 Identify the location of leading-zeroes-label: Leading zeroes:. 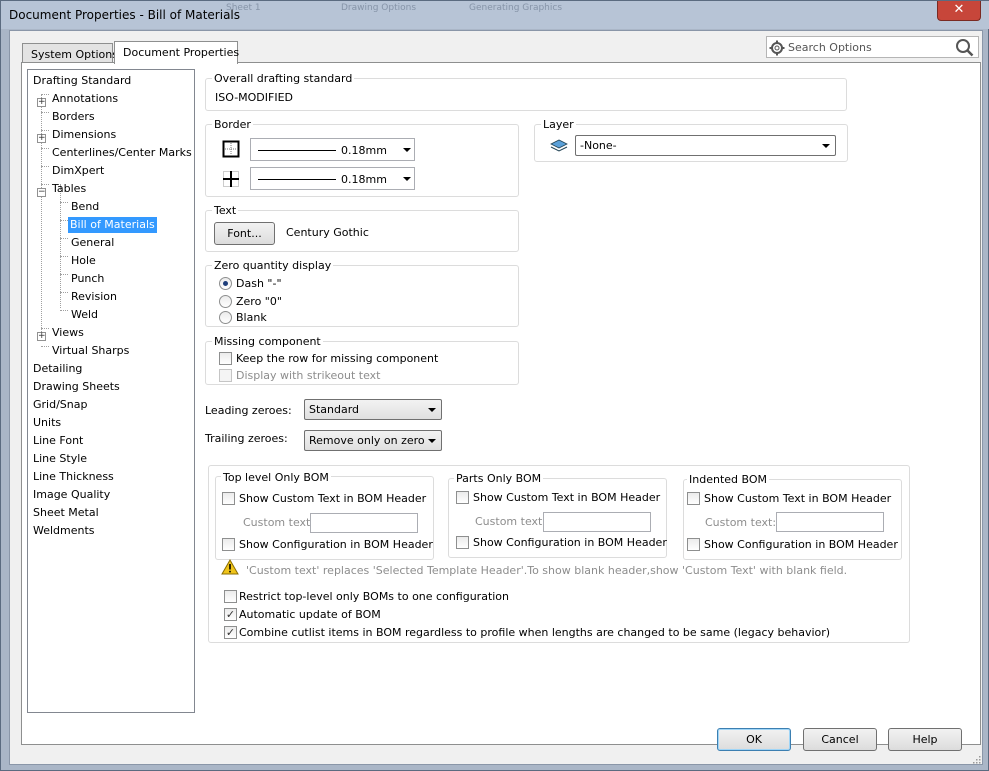
(248, 410).